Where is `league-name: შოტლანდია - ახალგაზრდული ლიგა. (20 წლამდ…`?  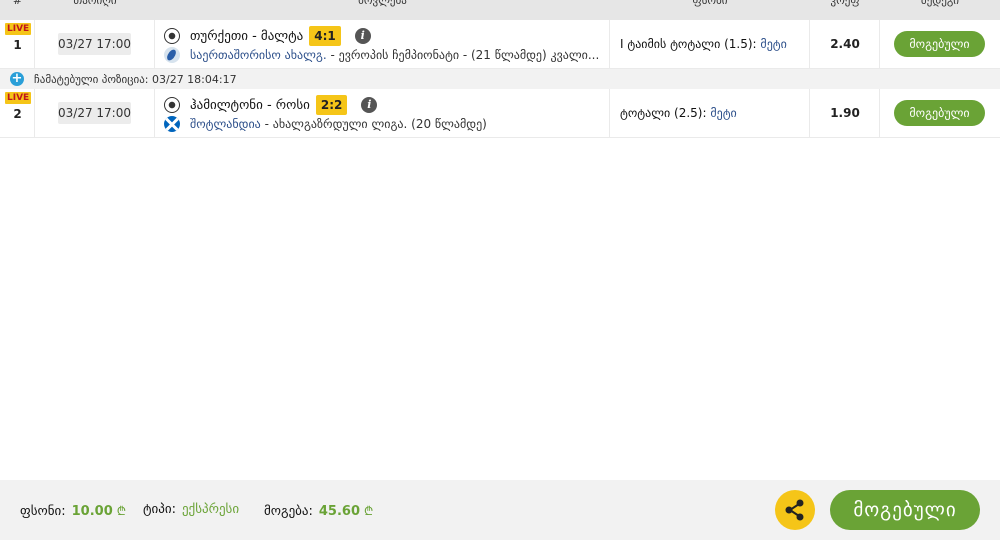 league-name: შოტლანდია - ახალგაზრდული ლიგა. (20 წლამდ… is located at coordinates (338, 124).